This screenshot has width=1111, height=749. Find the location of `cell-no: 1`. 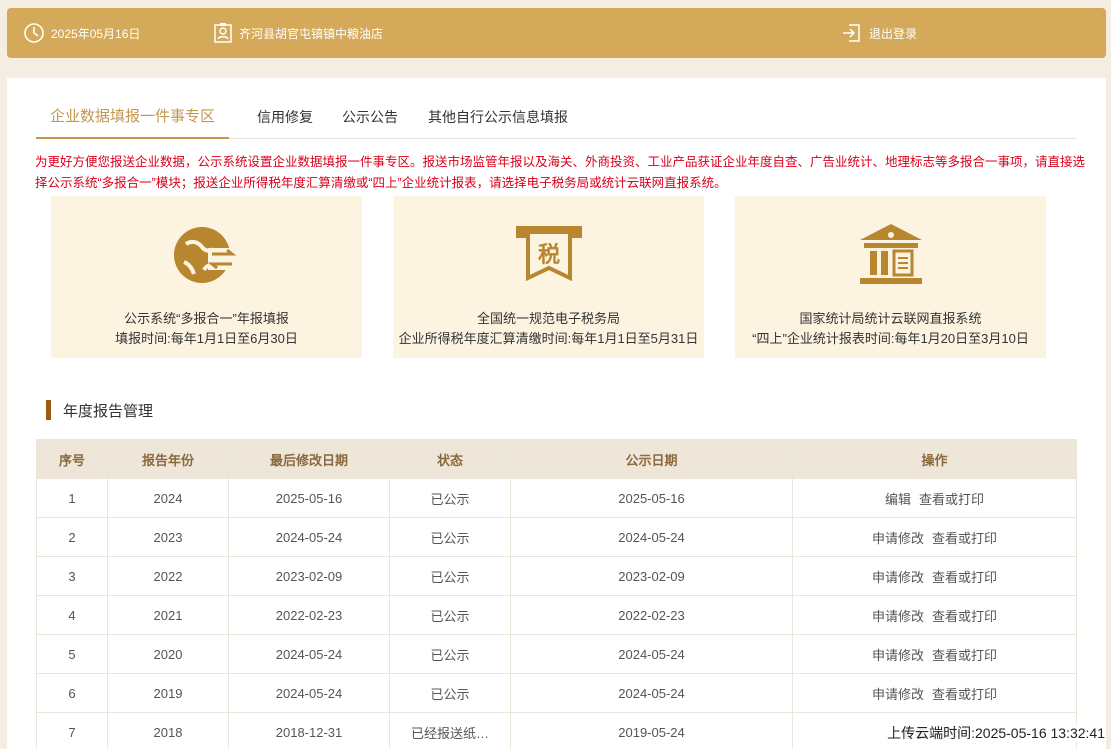

cell-no: 1 is located at coordinates (72, 498).